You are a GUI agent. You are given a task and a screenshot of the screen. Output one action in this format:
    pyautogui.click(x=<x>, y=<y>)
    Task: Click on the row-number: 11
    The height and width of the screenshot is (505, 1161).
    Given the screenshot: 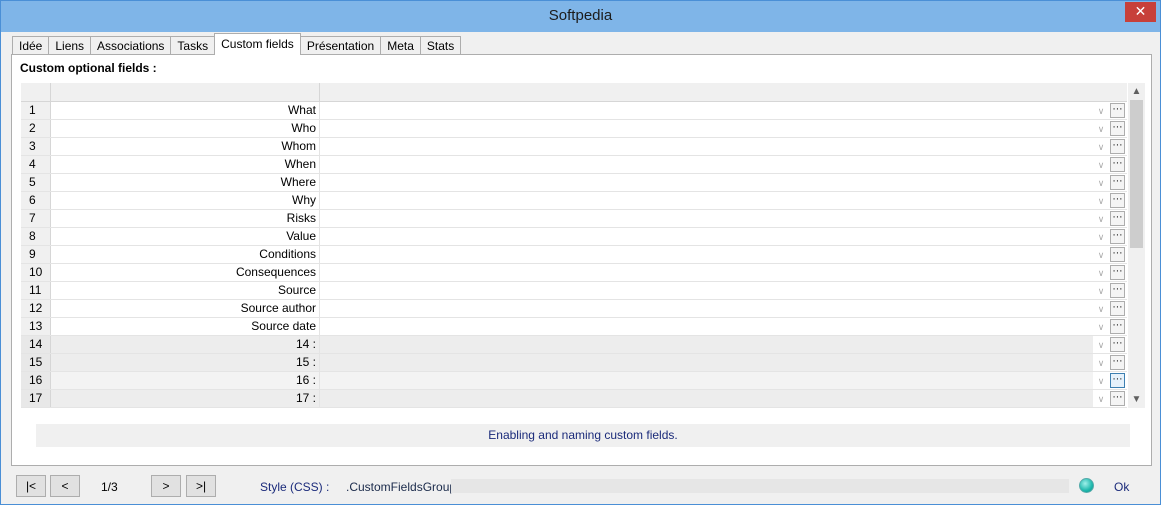 What is the action you would take?
    pyautogui.click(x=36, y=290)
    